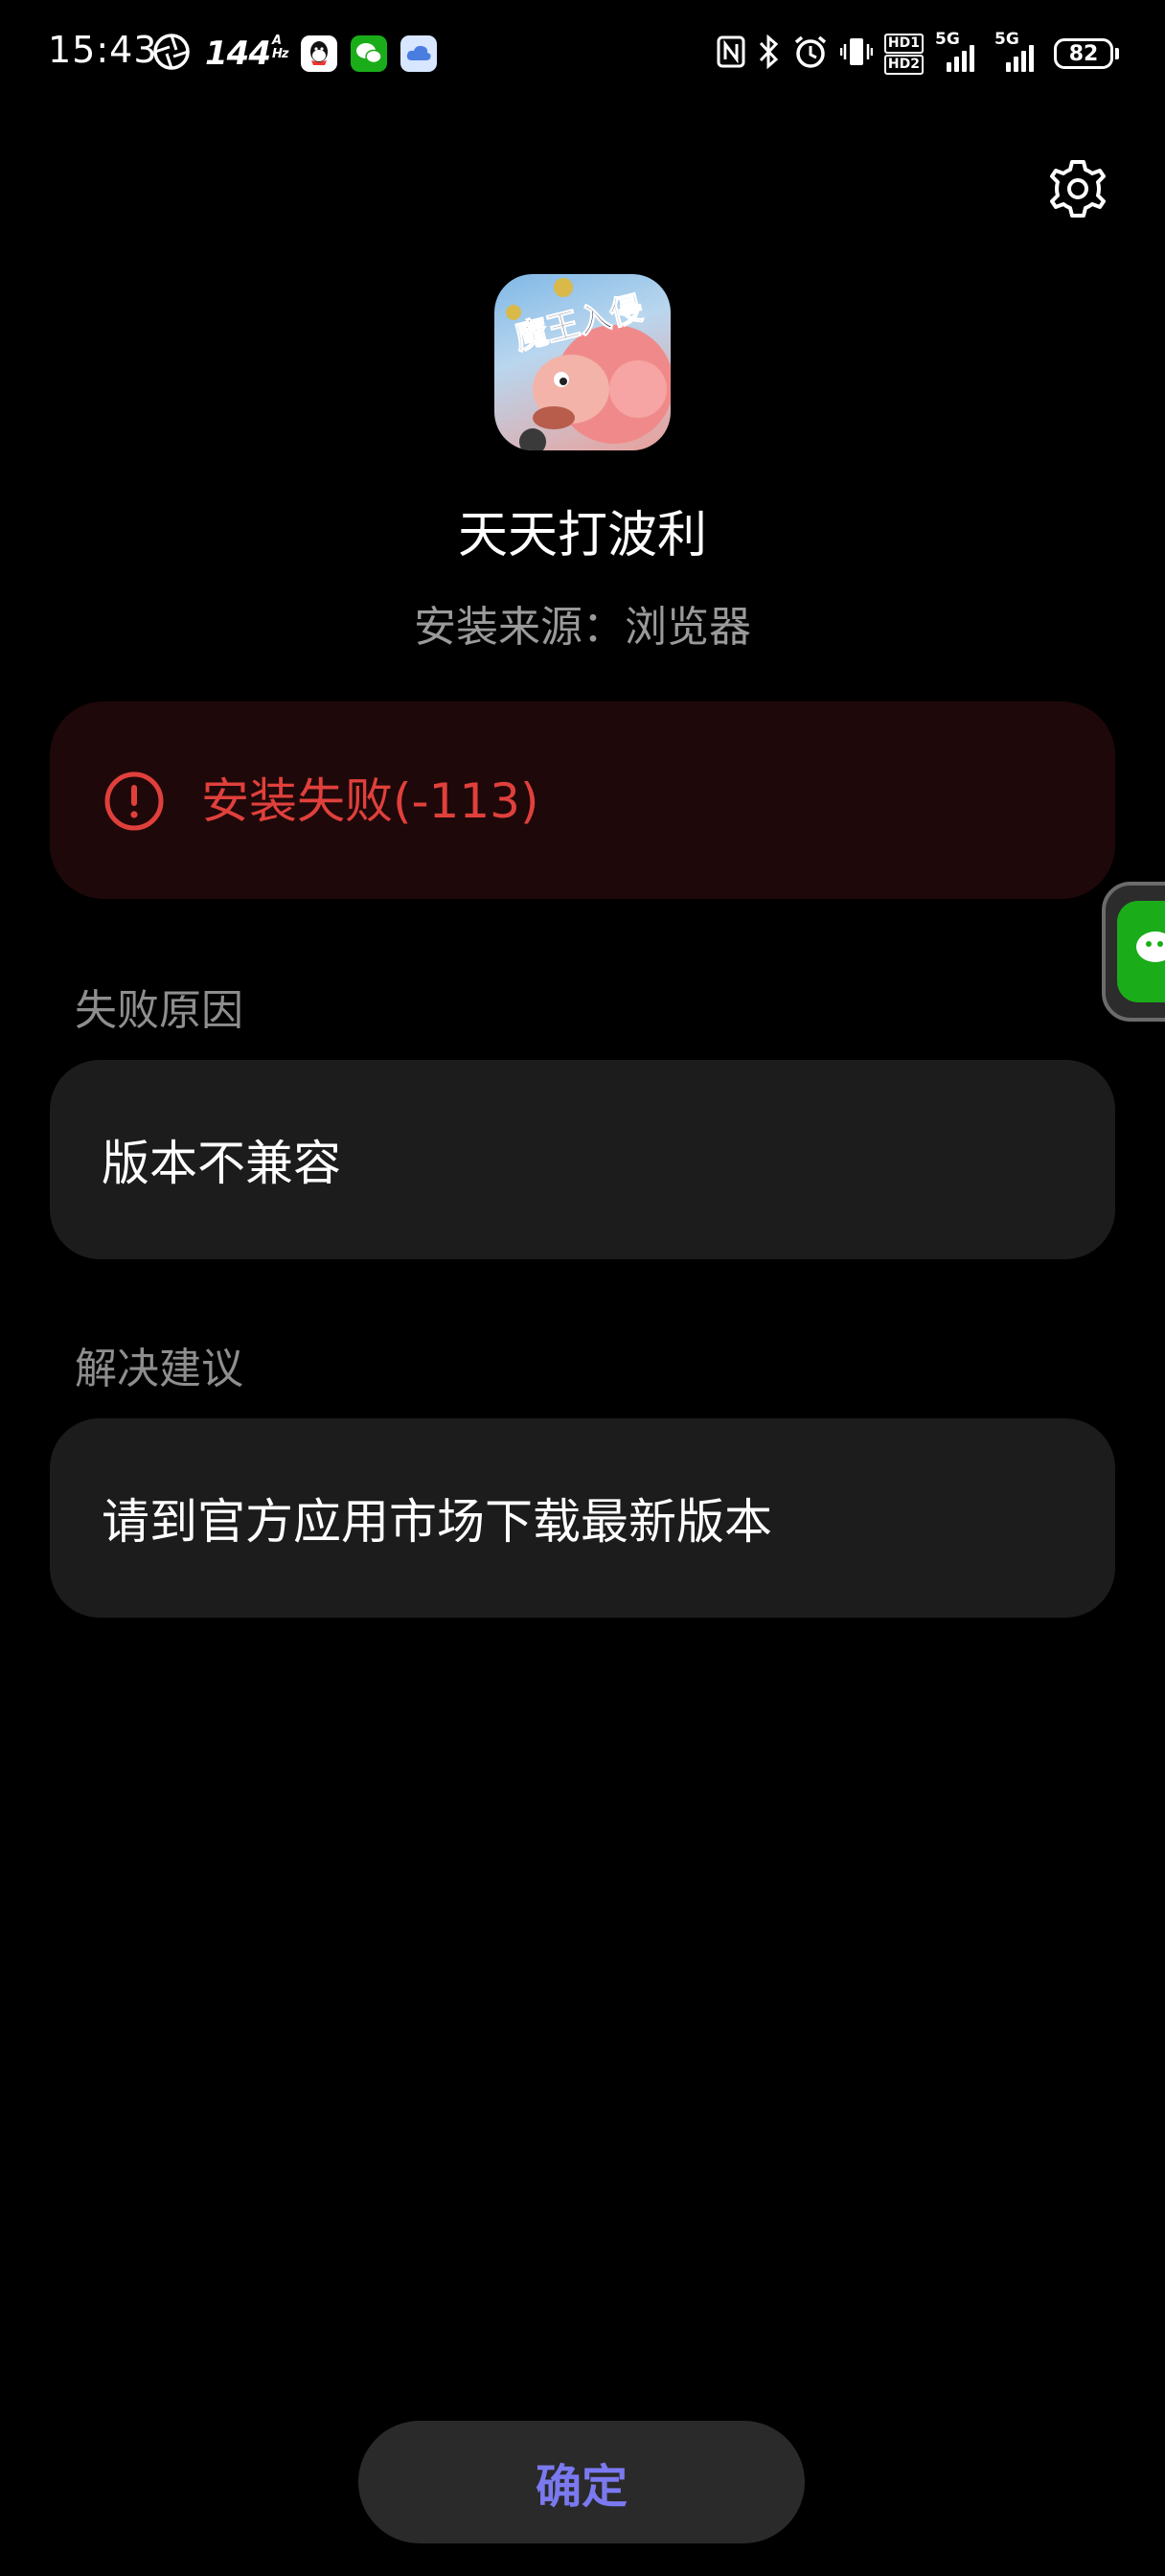 The height and width of the screenshot is (2576, 1165). I want to click on refresh-rate: 144 A Hz, so click(247, 54).